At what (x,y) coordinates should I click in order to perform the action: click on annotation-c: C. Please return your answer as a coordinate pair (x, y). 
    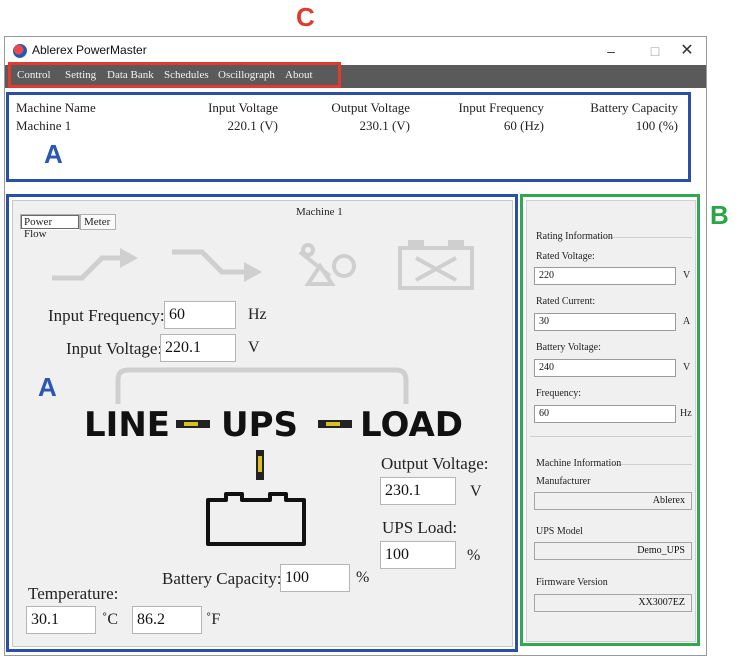
    Looking at the image, I should click on (305, 17).